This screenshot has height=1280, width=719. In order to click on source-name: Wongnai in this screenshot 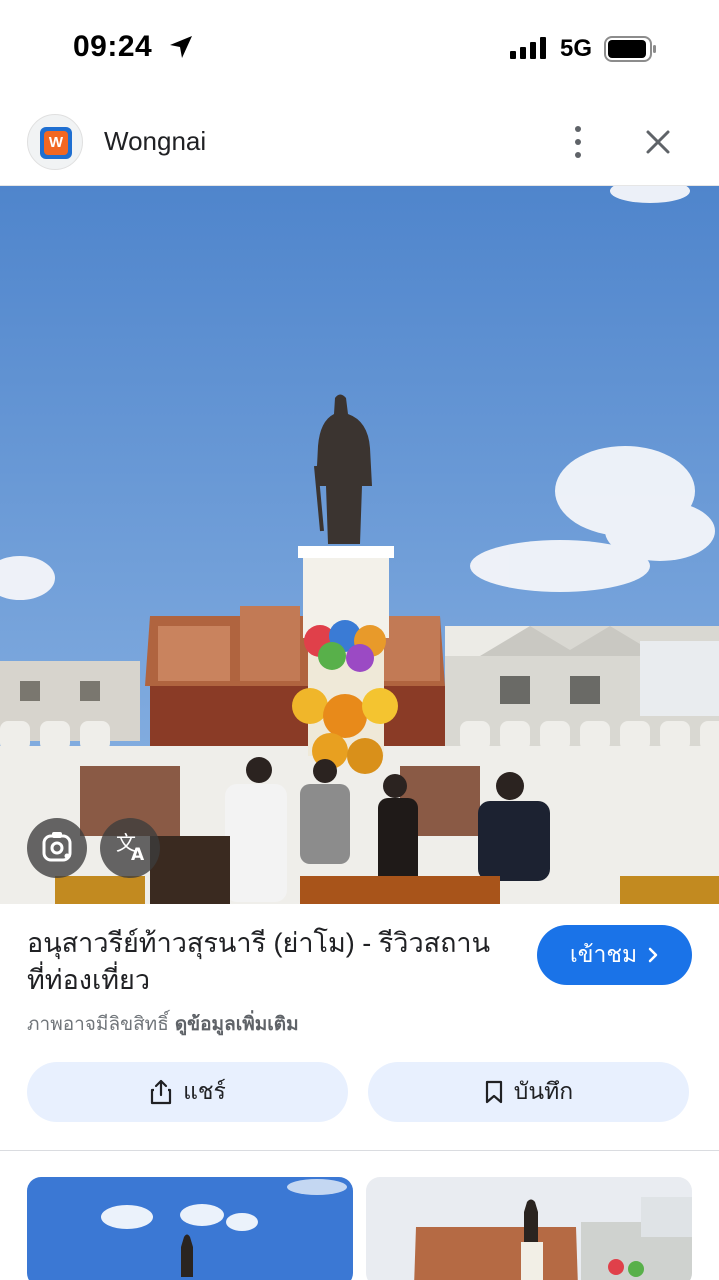, I will do `click(155, 141)`.